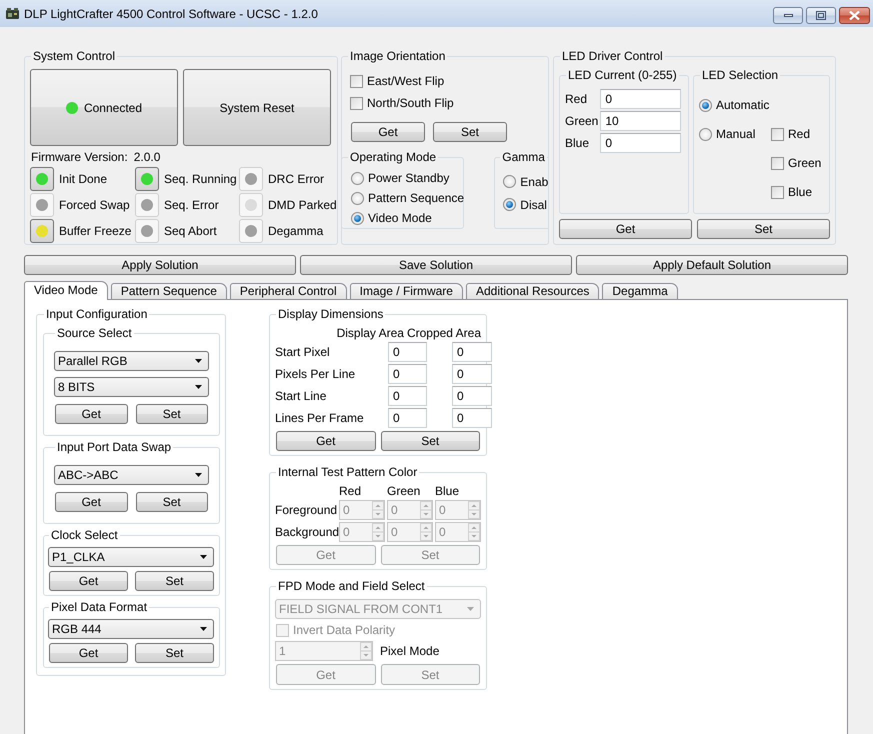 The image size is (873, 734). What do you see at coordinates (257, 107) in the screenshot?
I see `reset-button: System Reset` at bounding box center [257, 107].